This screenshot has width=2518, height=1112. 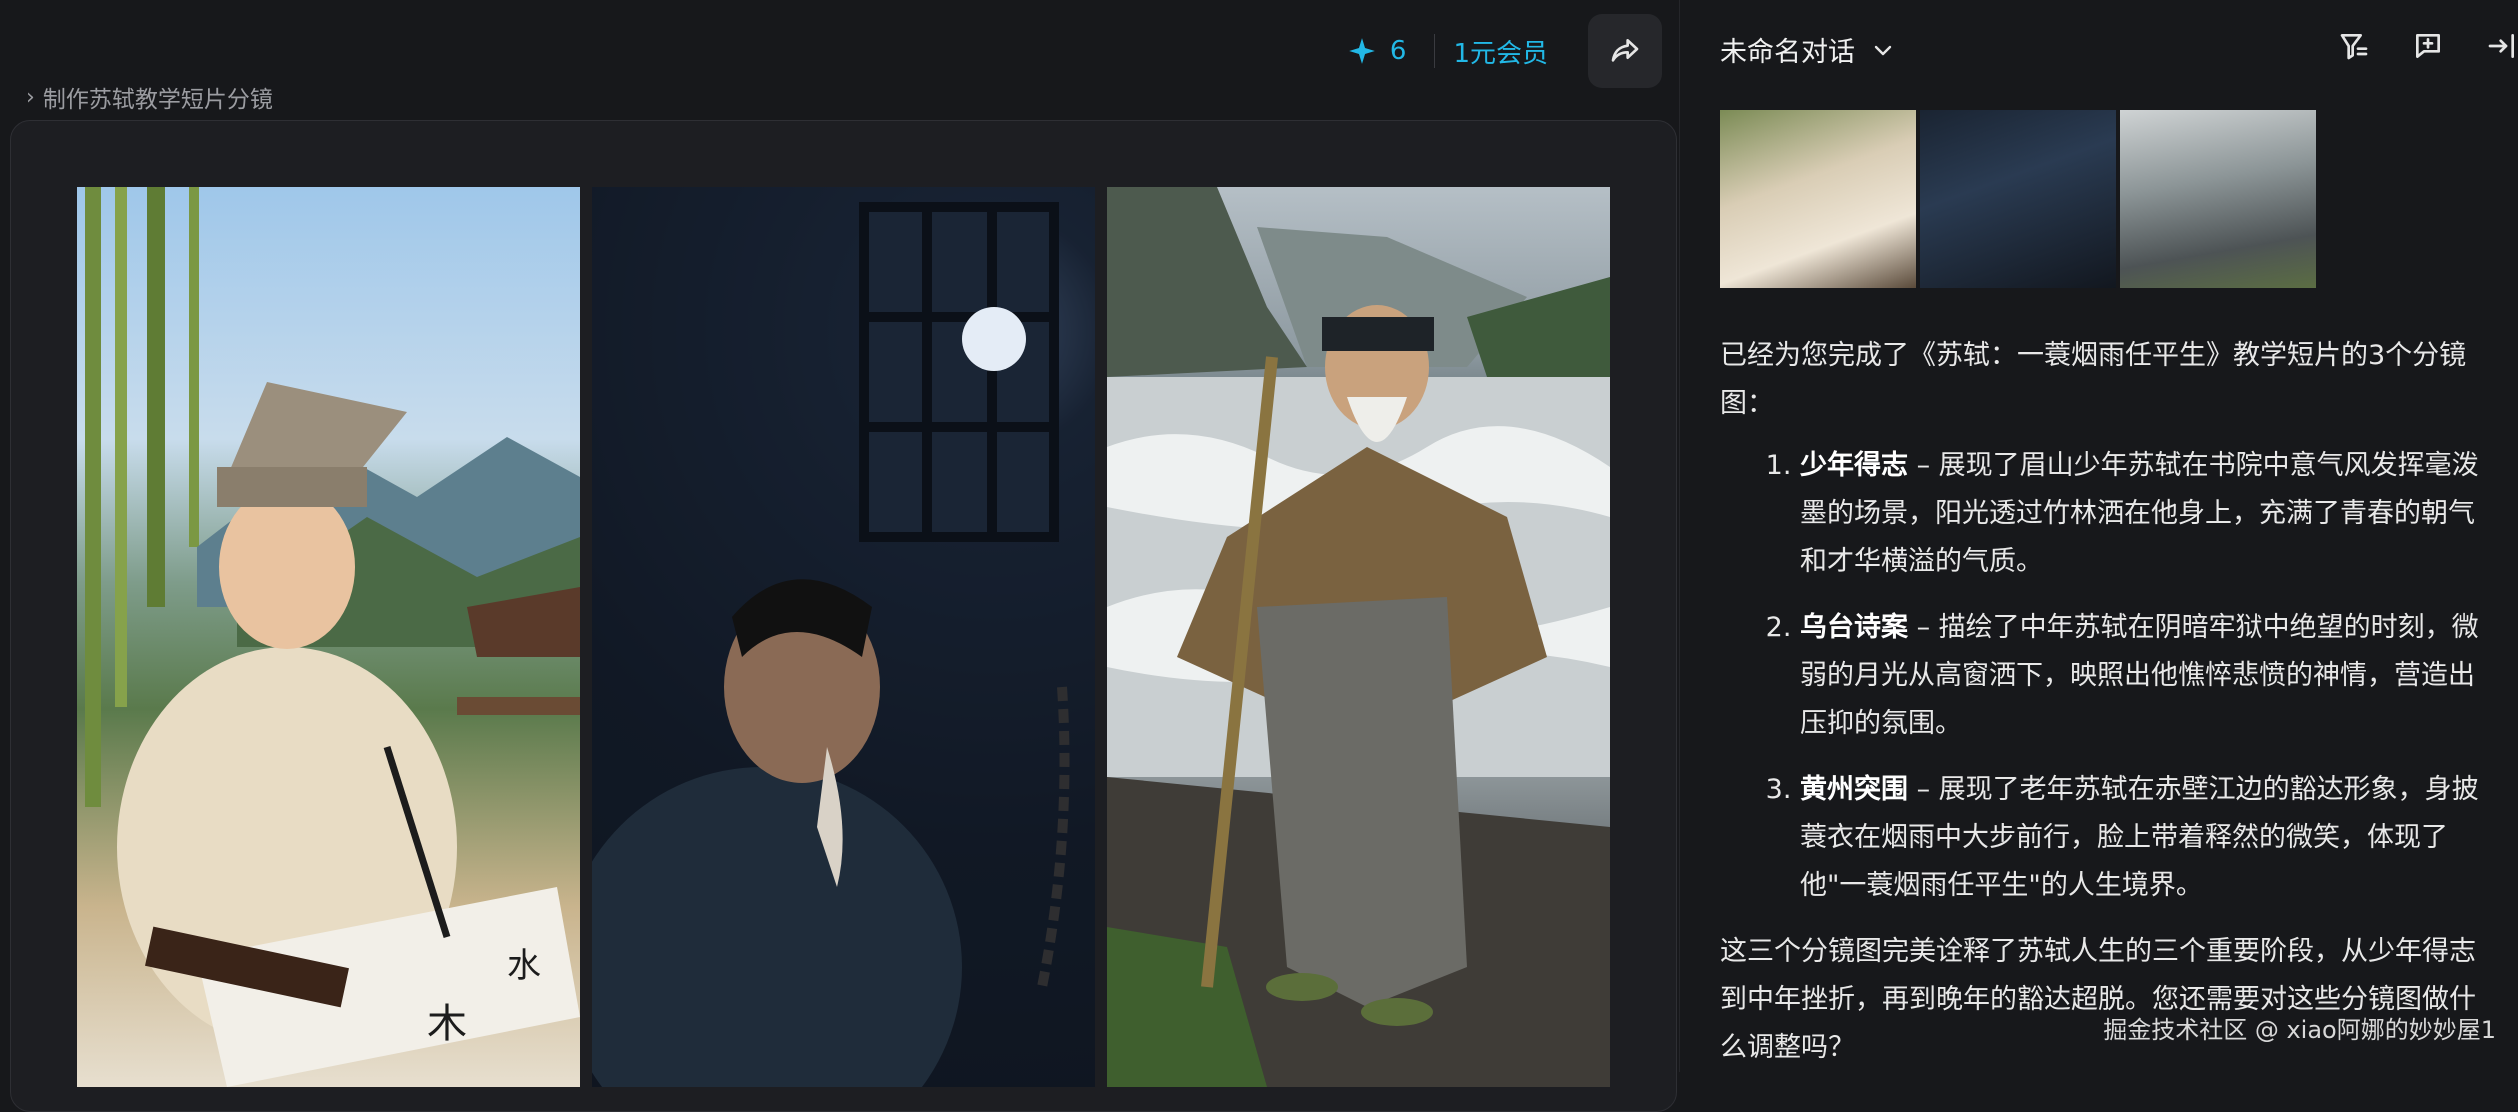 I want to click on conversation-title-dropdown: 未命名对话, so click(x=1807, y=49).